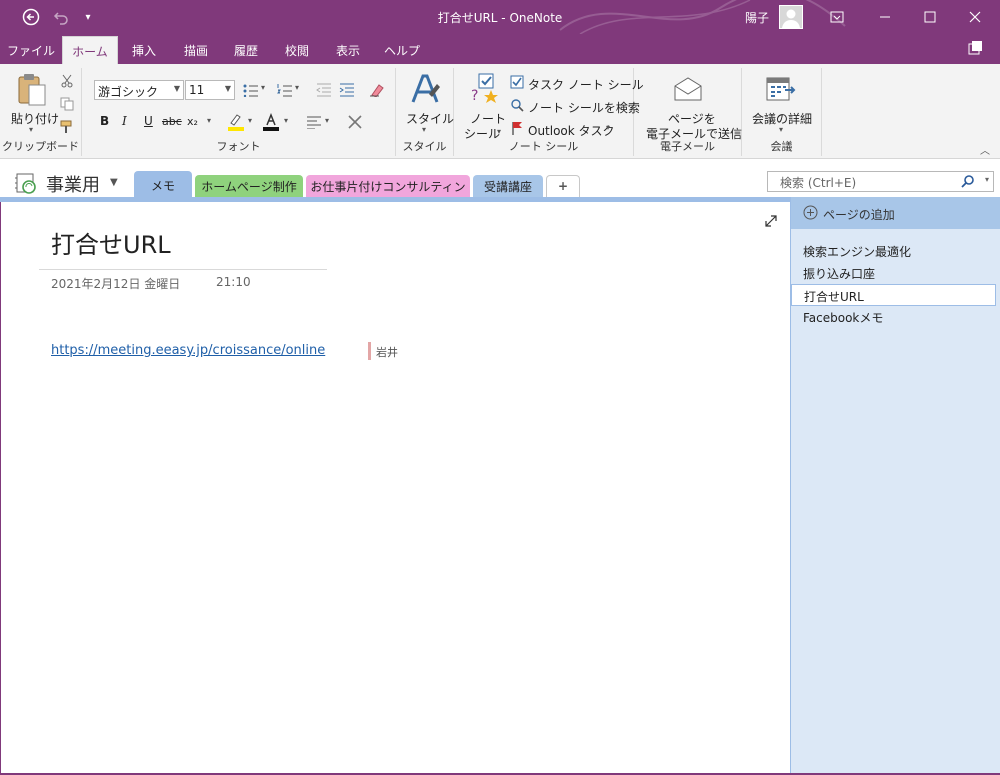 This screenshot has width=1000, height=775. I want to click on search-scope-dropdown-icon: ▾, so click(987, 179).